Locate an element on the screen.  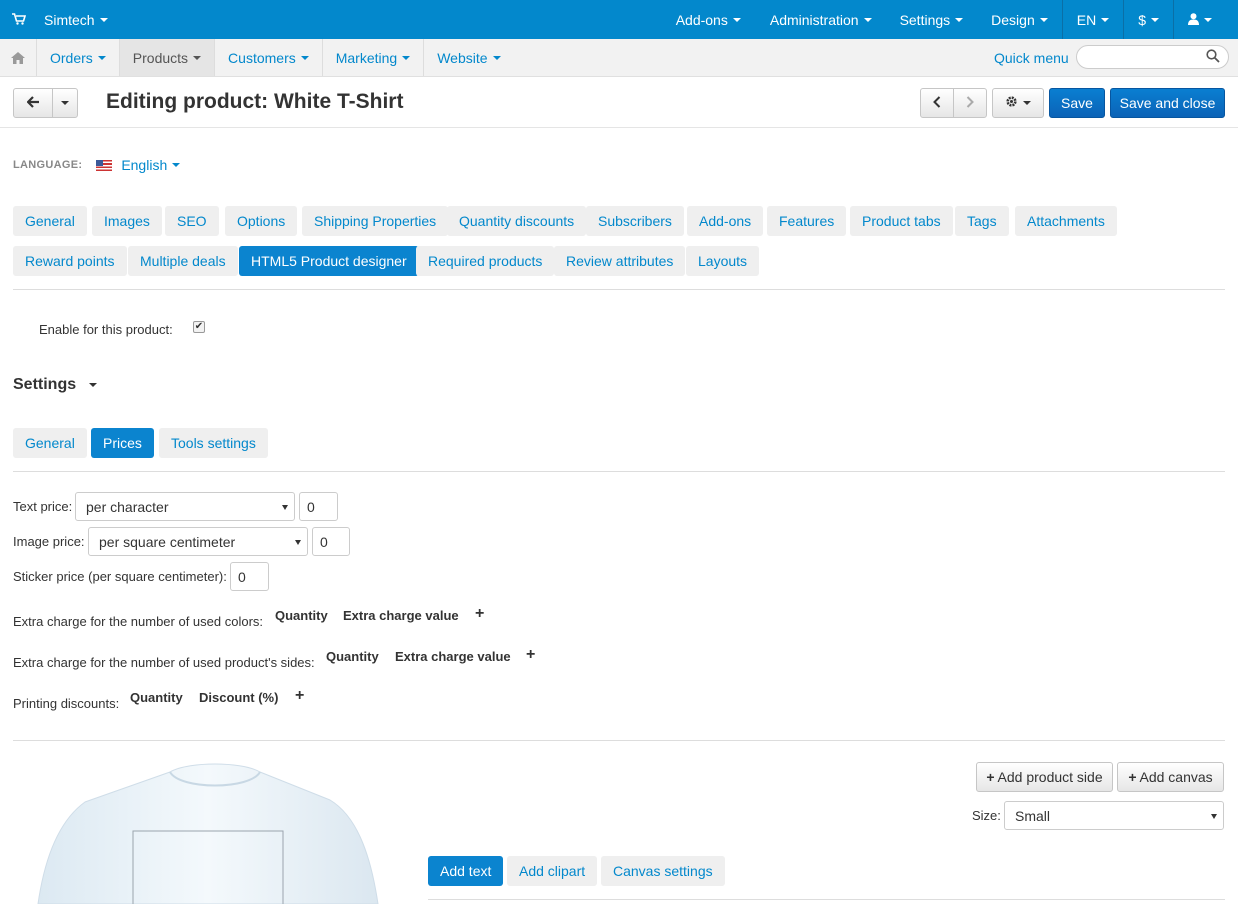
next-product-button is located at coordinates (970, 103).